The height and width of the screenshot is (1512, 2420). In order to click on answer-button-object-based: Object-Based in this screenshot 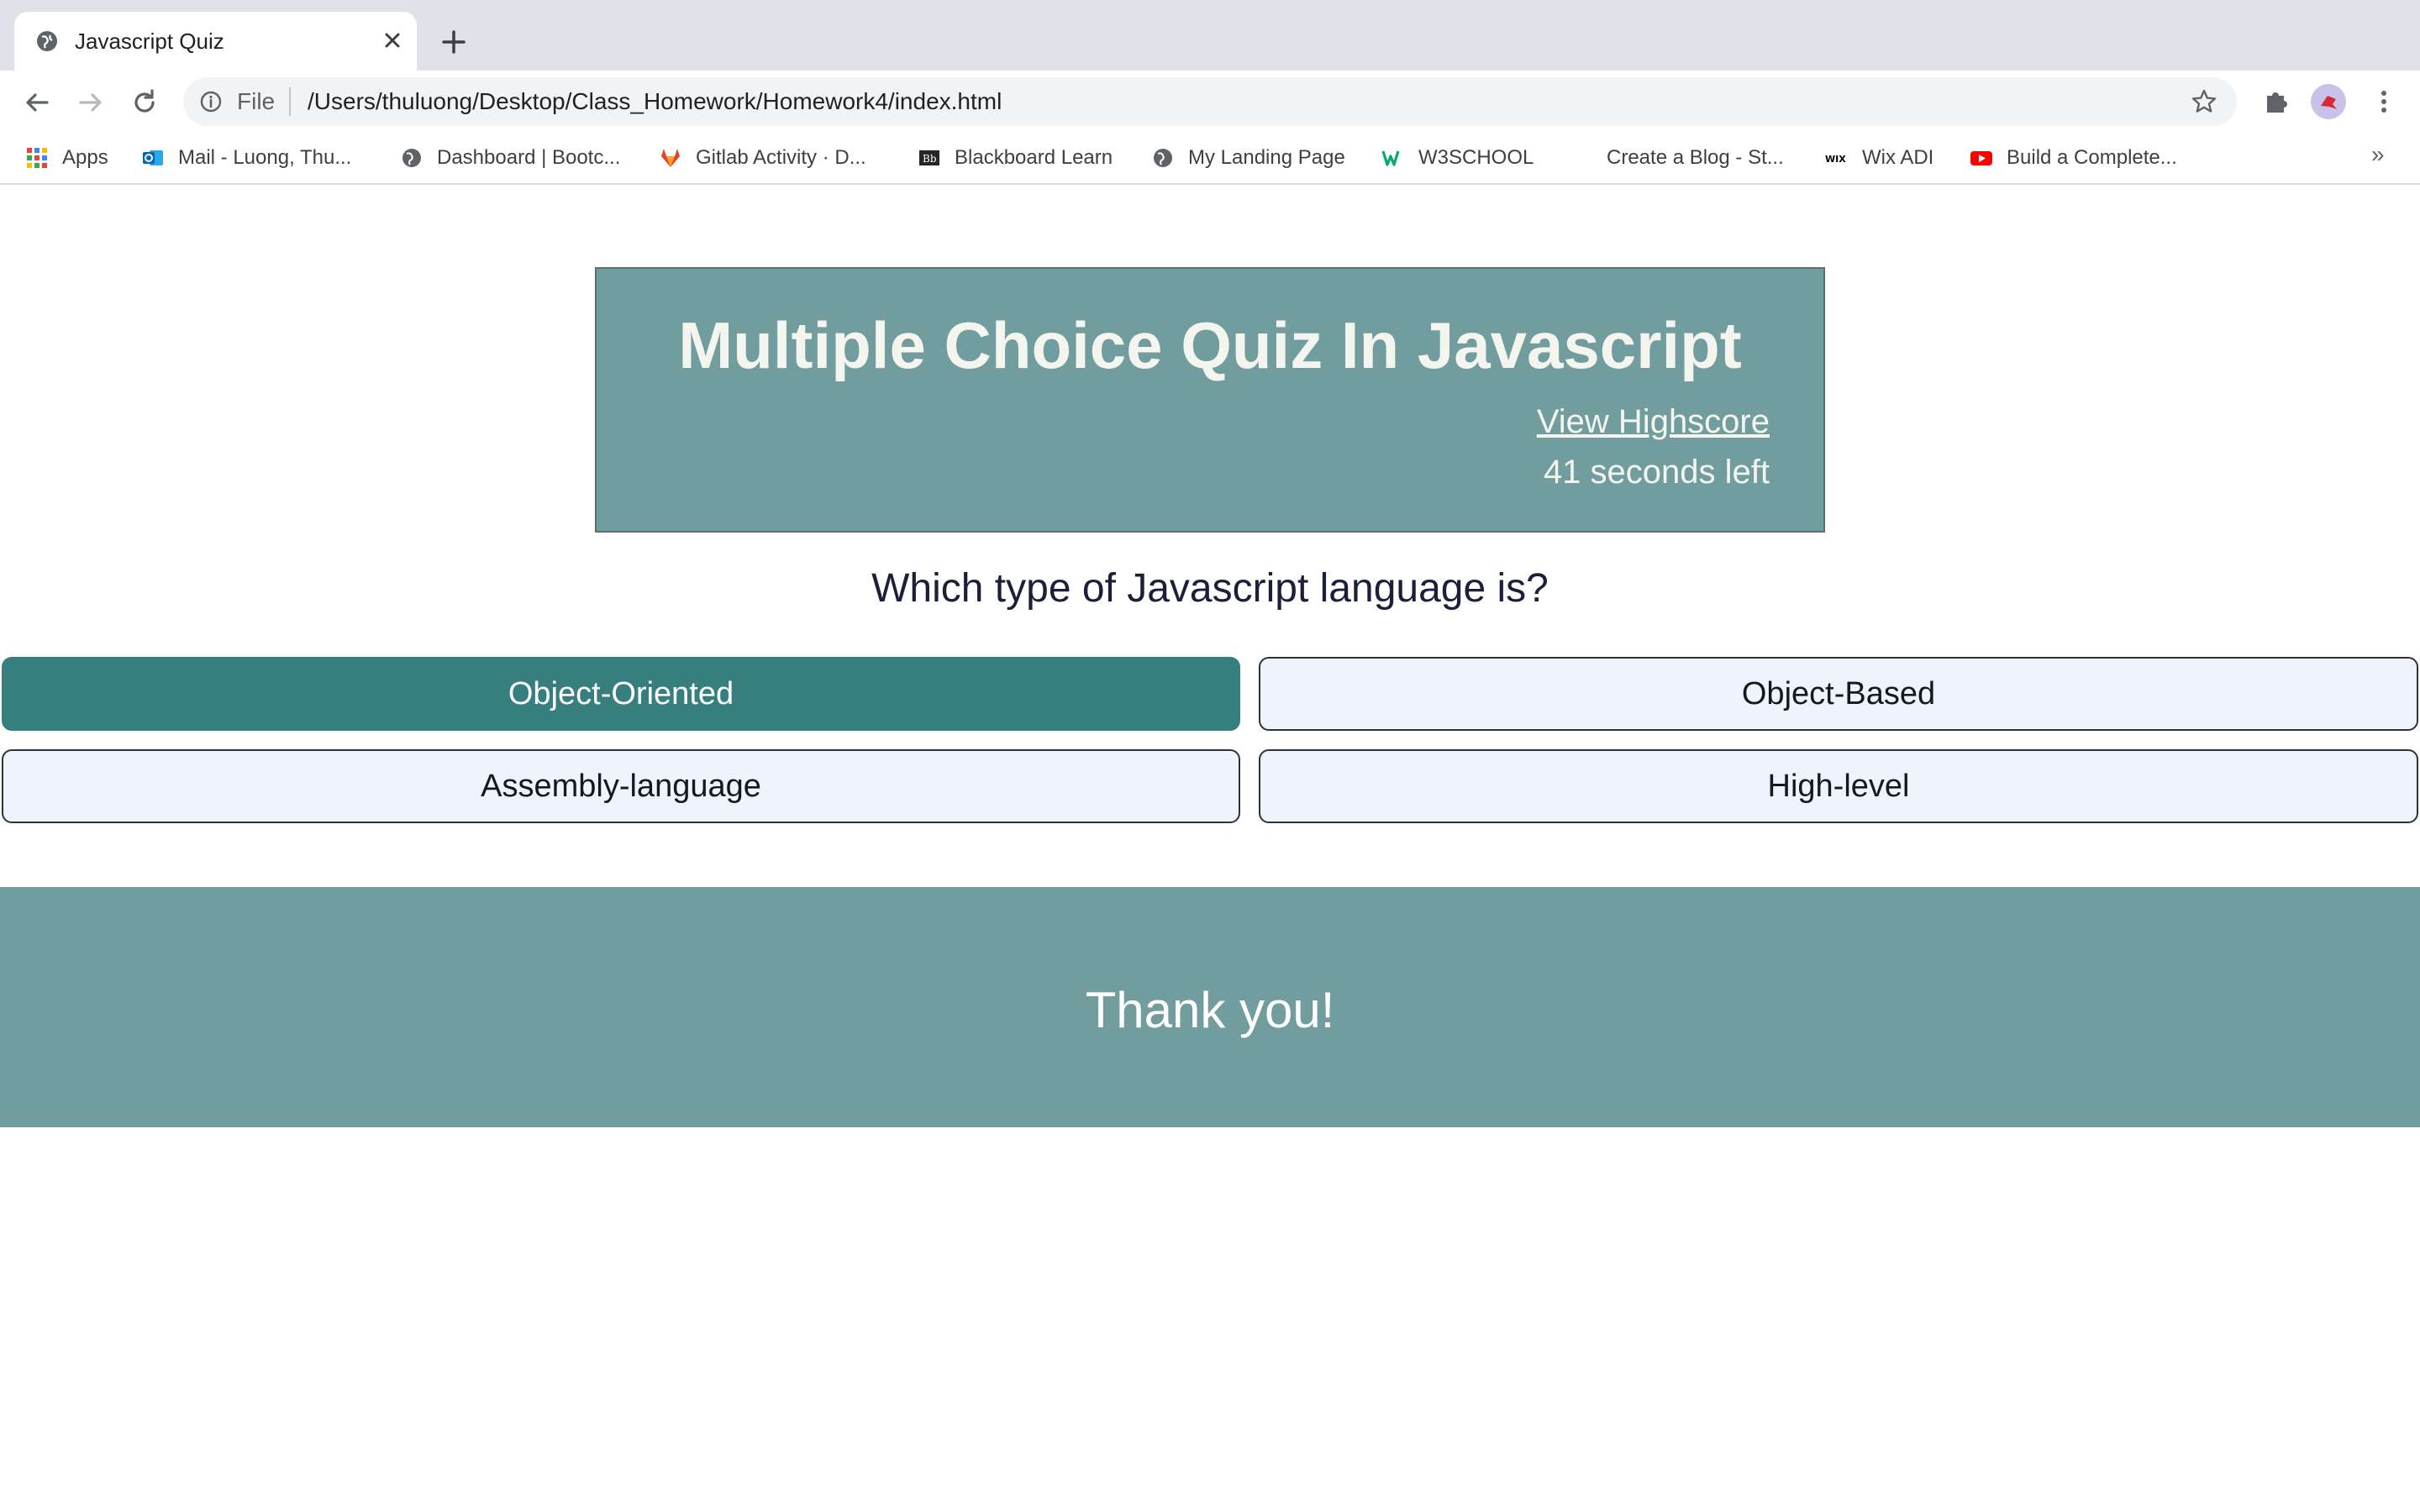, I will do `click(1839, 694)`.